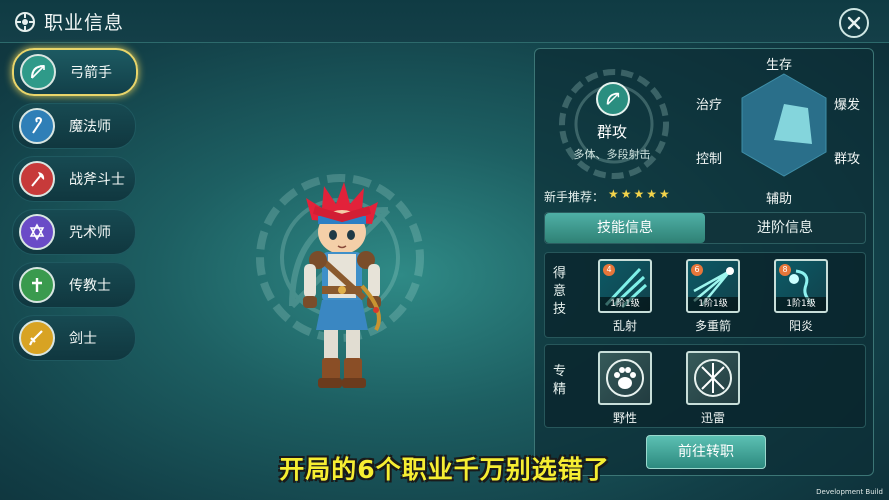  Describe the element at coordinates (560, 380) in the screenshot. I see `section-label: 专精` at that location.